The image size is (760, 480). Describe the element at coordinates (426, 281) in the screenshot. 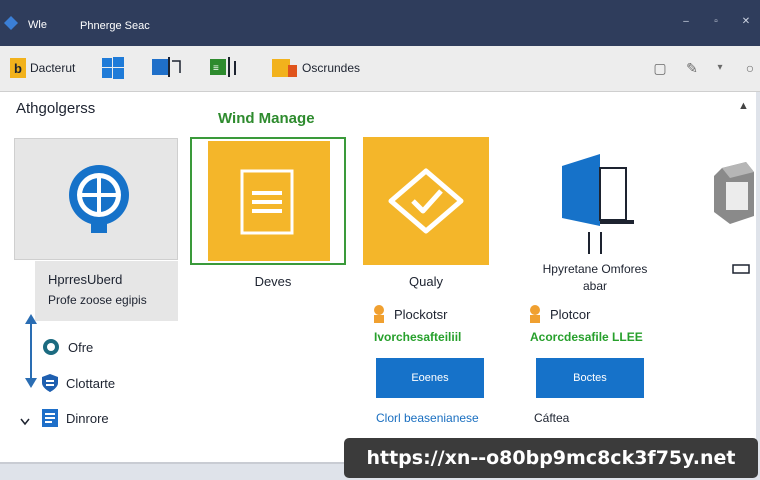

I see `tile-label-quality: Qualy` at that location.